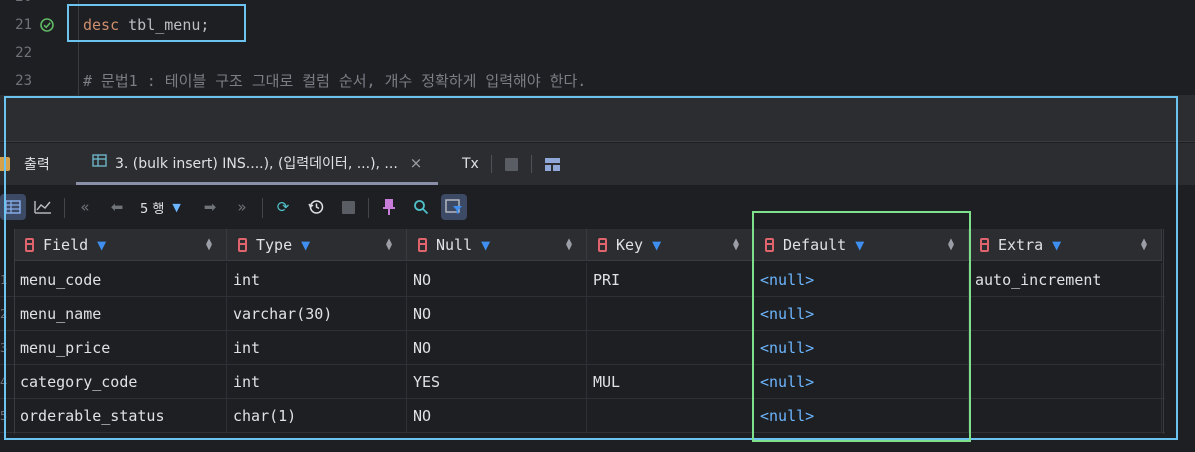 This screenshot has height=452, width=1195. What do you see at coordinates (120, 416) in the screenshot?
I see `cell-field: orderable_status` at bounding box center [120, 416].